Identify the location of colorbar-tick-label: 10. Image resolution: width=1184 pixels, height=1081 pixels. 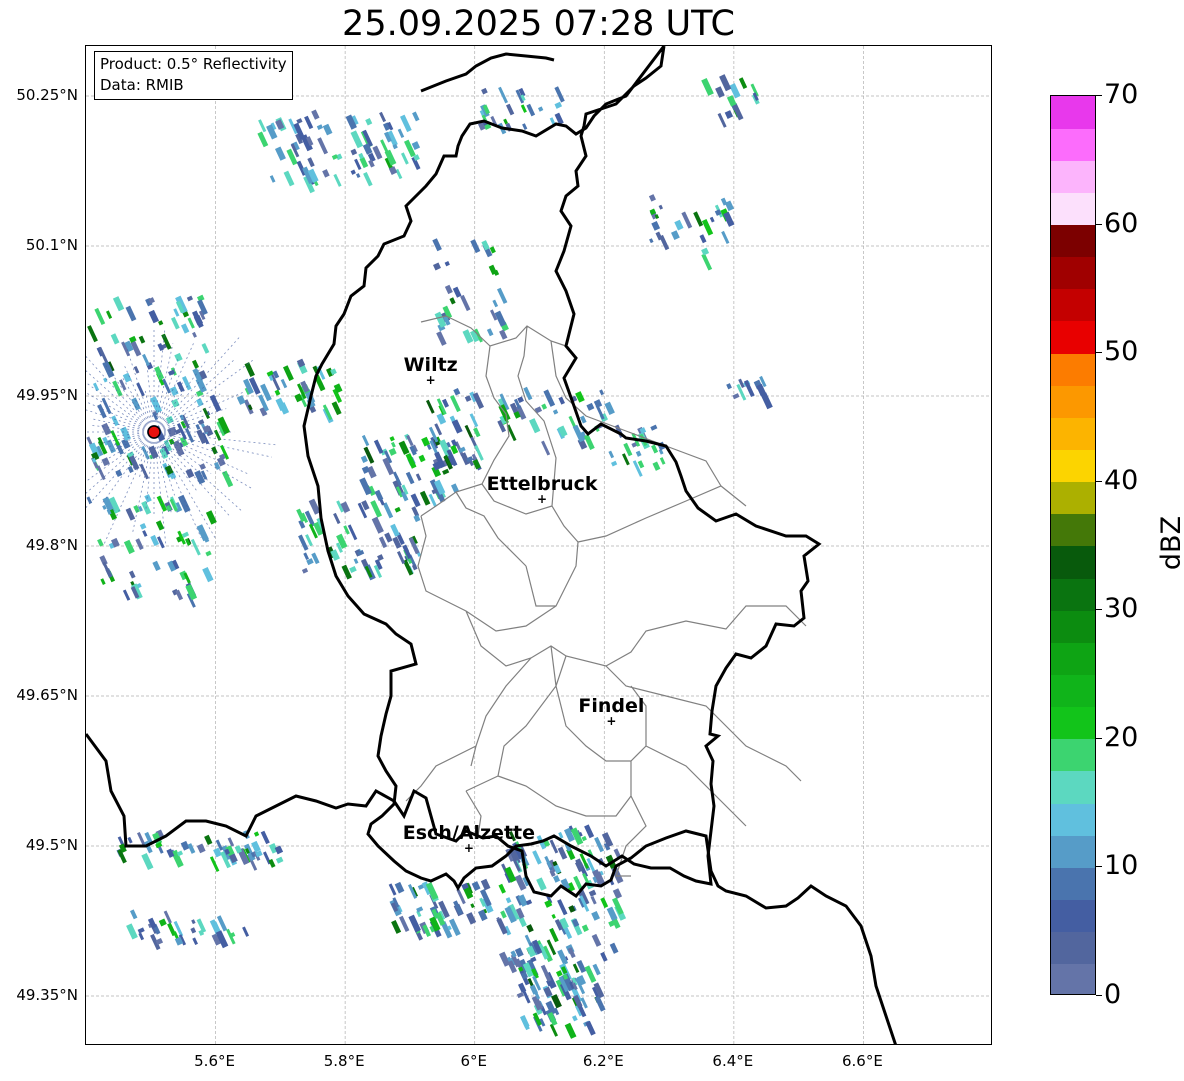
(1121, 866).